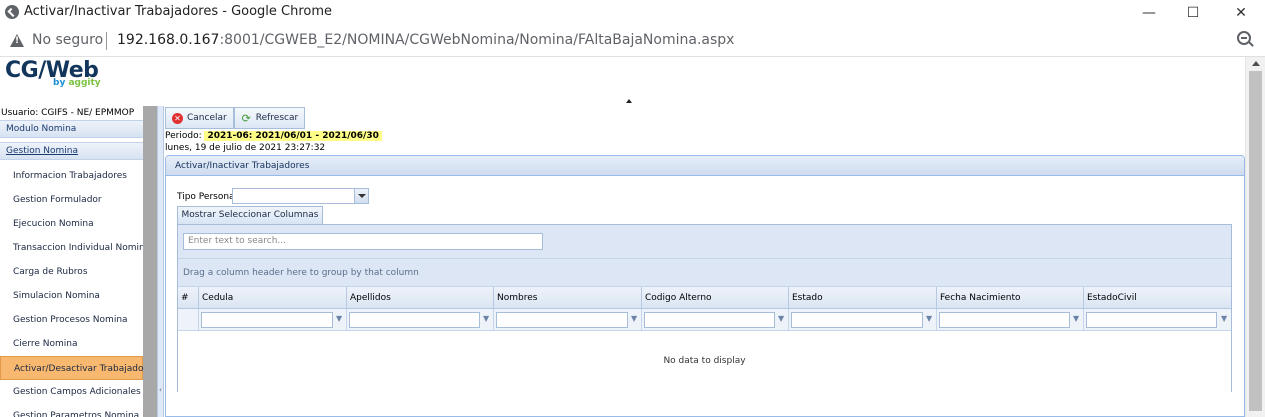 Image resolution: width=1265 pixels, height=417 pixels. Describe the element at coordinates (160, 261) in the screenshot. I see `sidebar-splitter: ‹` at that location.